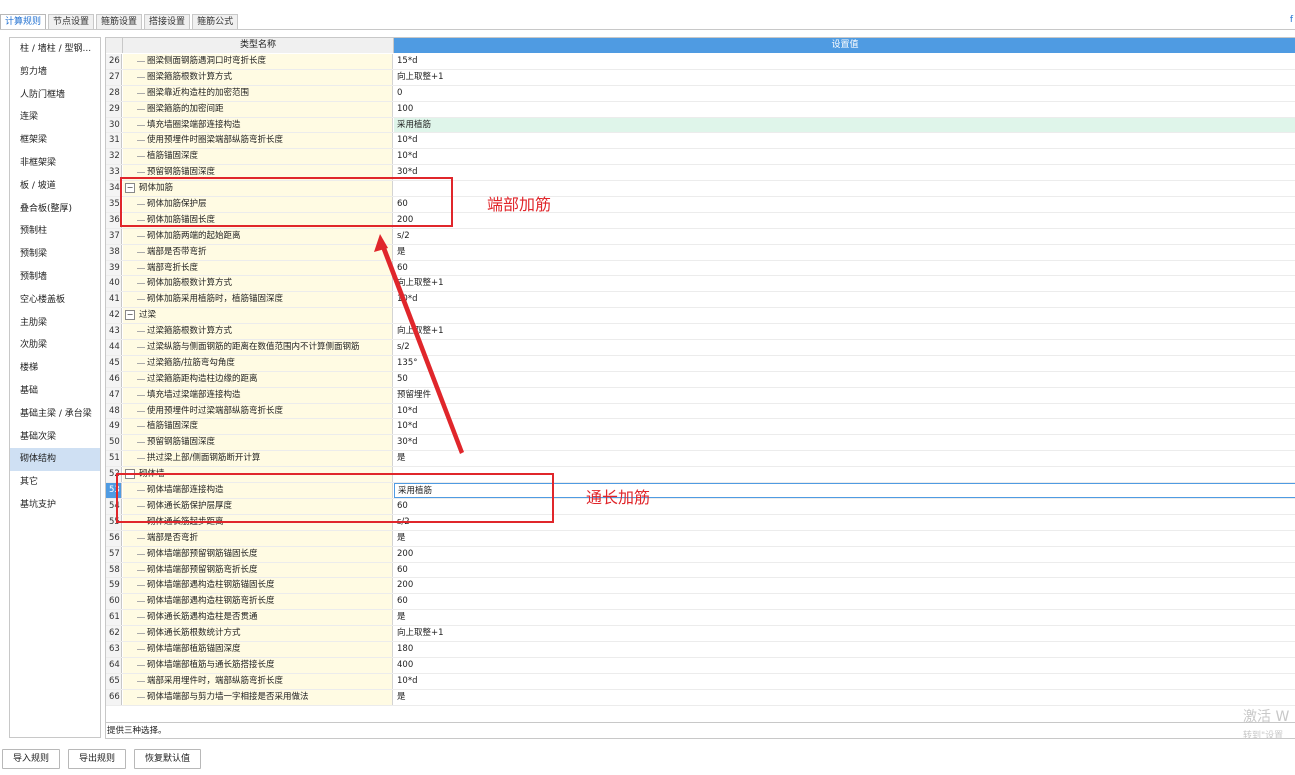  I want to click on tab-stirrup-settings: 箍筋设置, so click(119, 21).